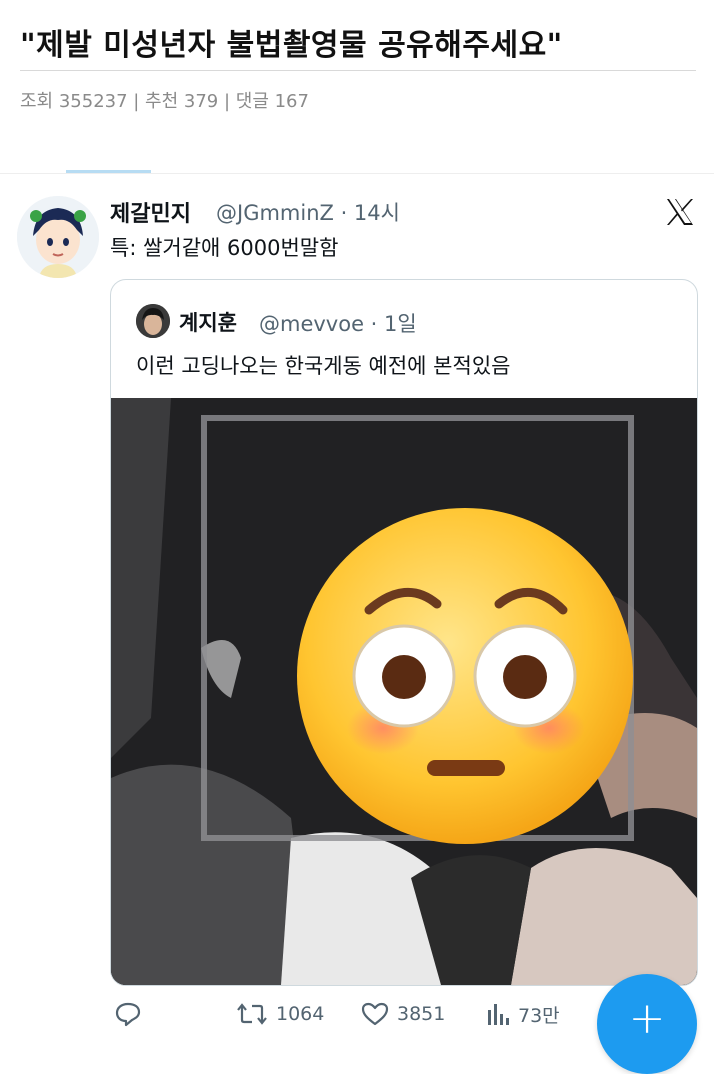  What do you see at coordinates (338, 323) in the screenshot?
I see `quote-author-handle: @mevvoe · 1일` at bounding box center [338, 323].